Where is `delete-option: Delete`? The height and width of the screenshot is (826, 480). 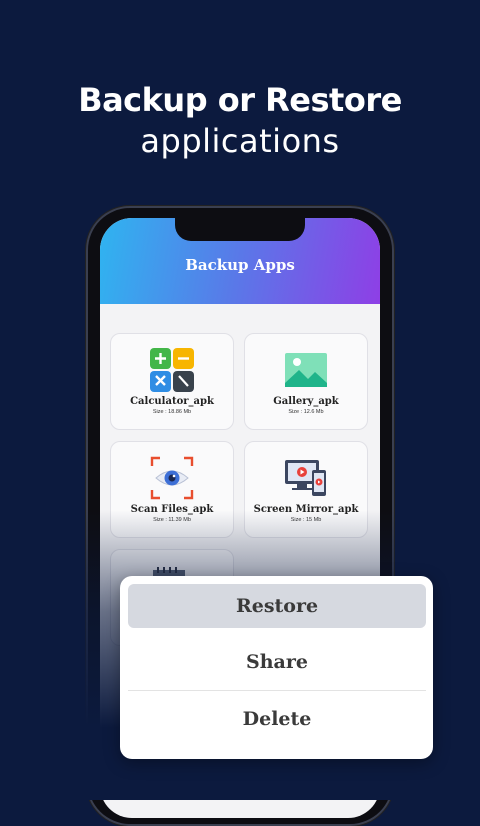 delete-option: Delete is located at coordinates (277, 719).